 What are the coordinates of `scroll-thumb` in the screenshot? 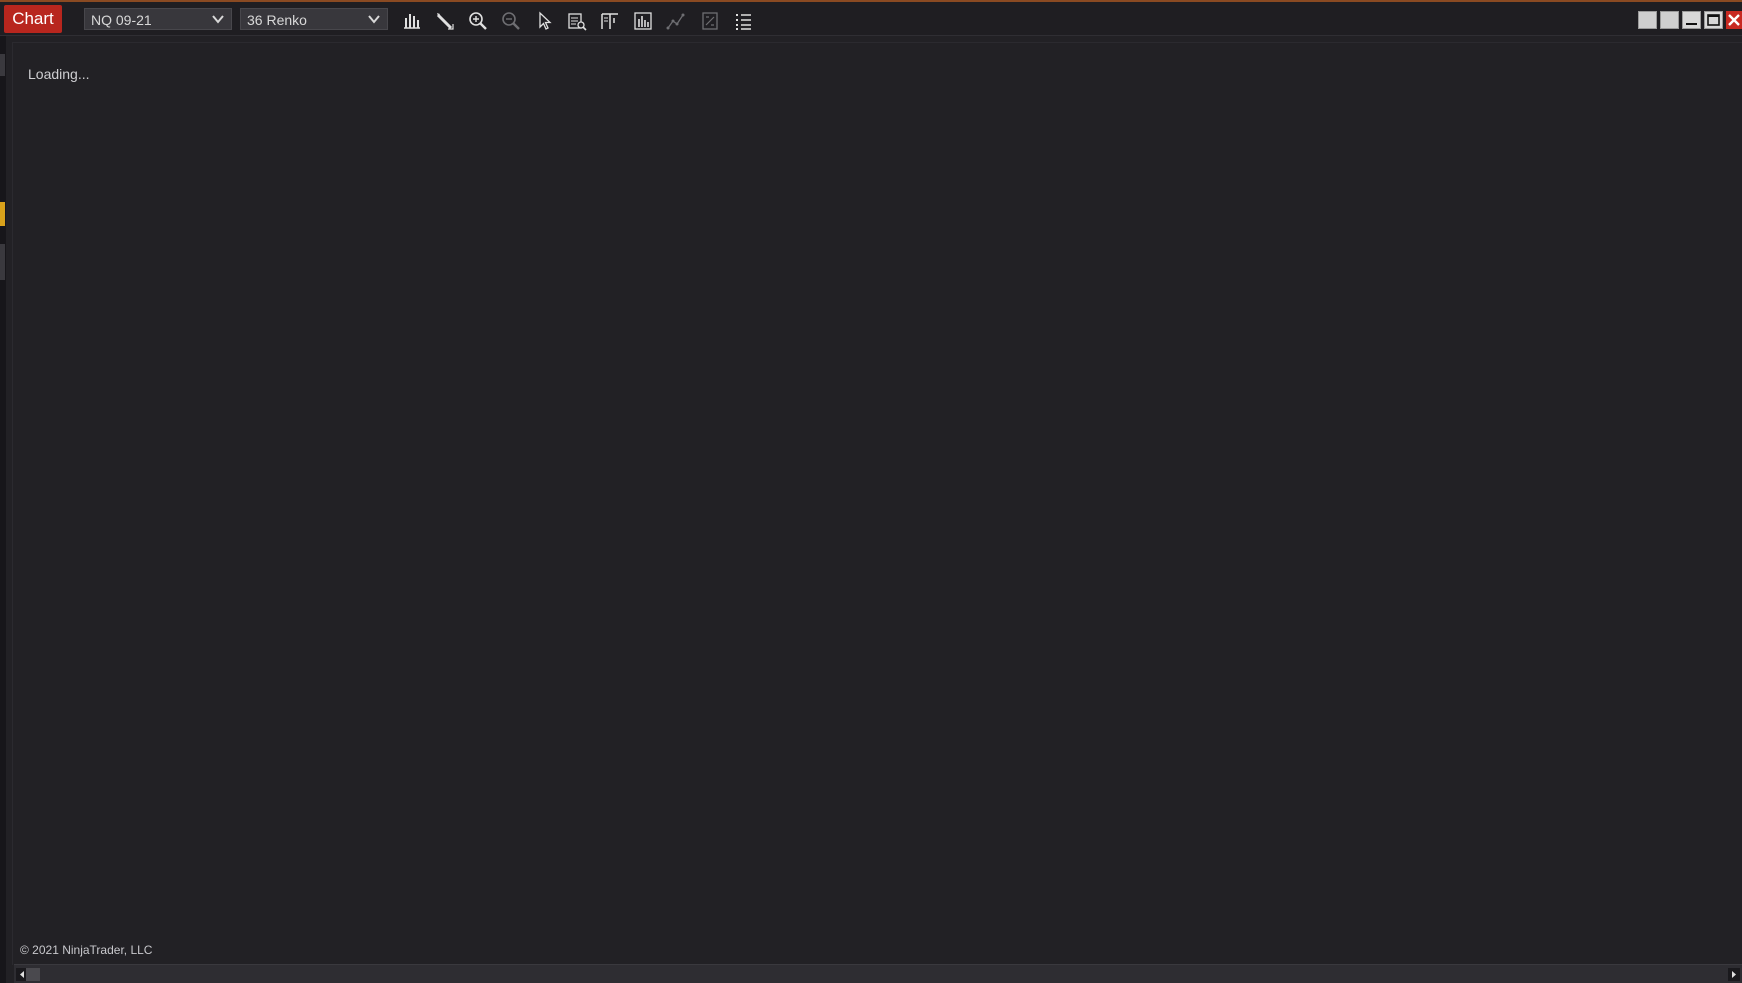 It's located at (33, 974).